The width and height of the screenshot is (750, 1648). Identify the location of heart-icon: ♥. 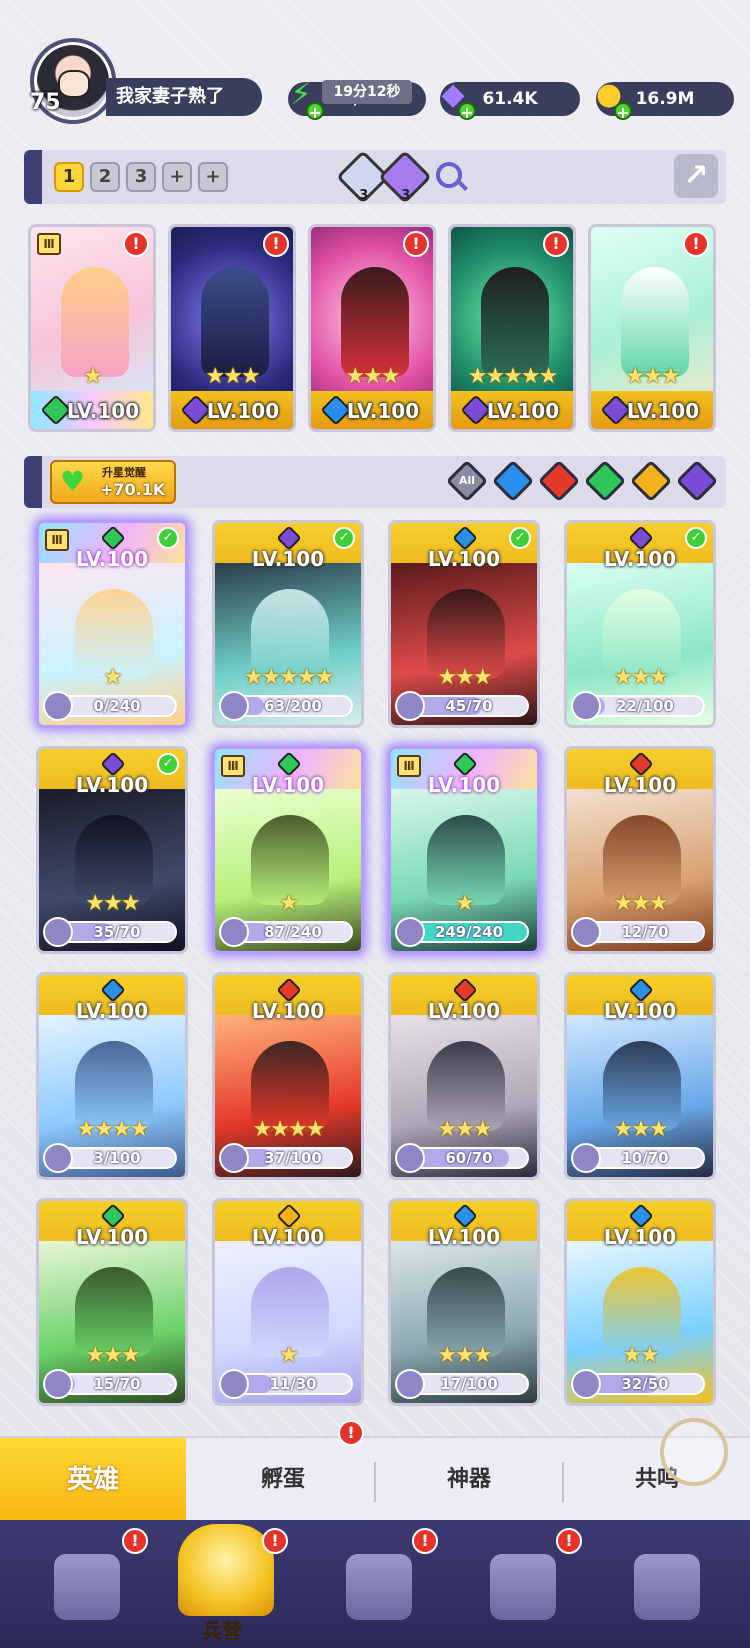
(73, 481).